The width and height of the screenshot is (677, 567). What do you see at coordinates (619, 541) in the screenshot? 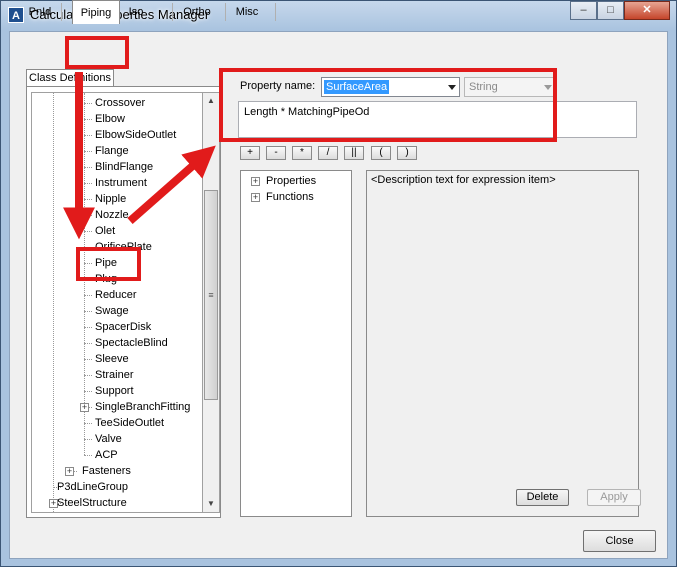
I see `close-button: Close` at bounding box center [619, 541].